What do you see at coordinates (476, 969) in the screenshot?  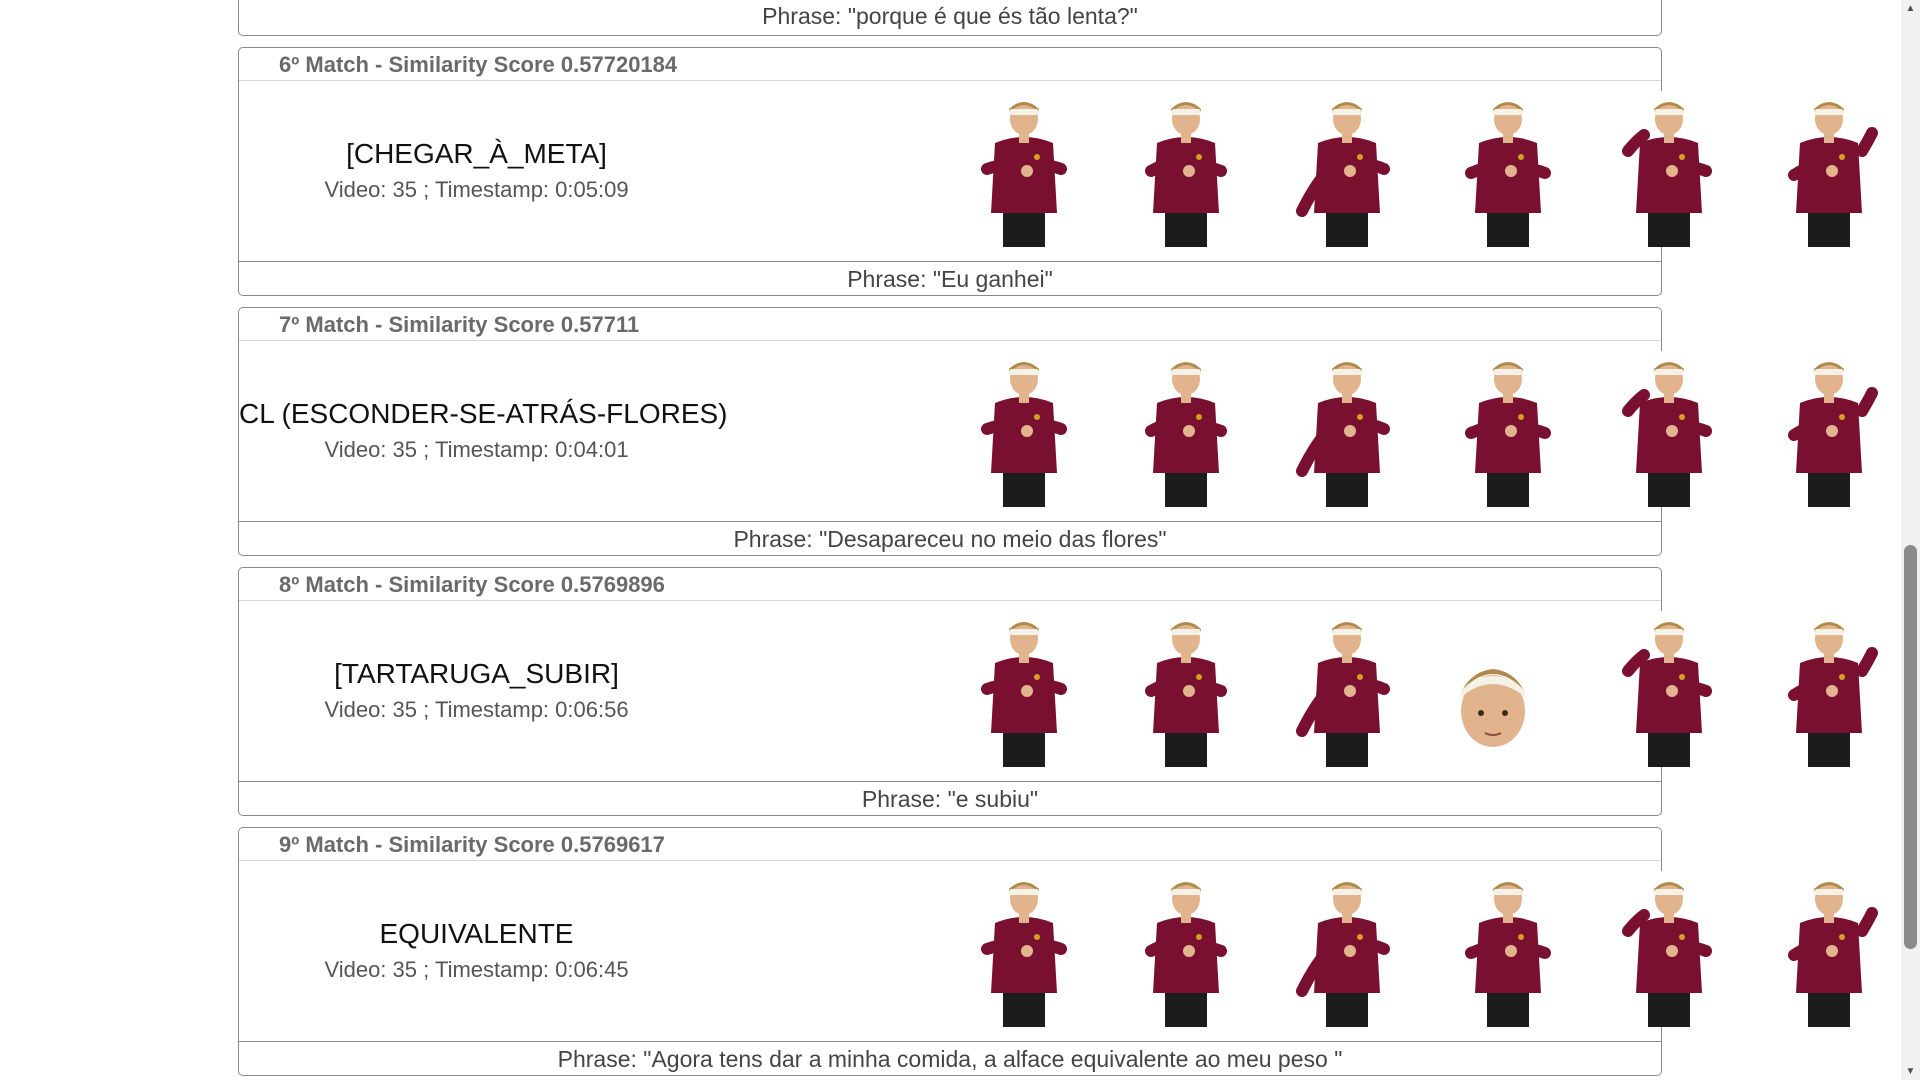 I see `video-timestamp: Video: 35 ; Timestamp: 0:06:45` at bounding box center [476, 969].